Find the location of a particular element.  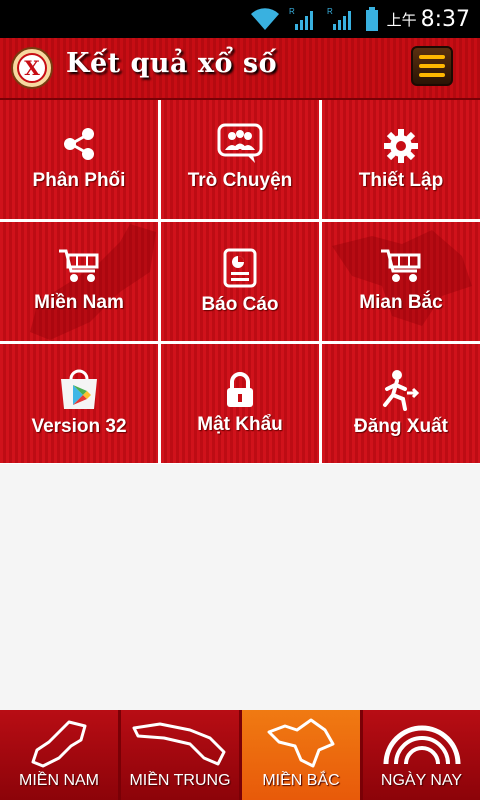

rainbow-icon is located at coordinates (421, 745).